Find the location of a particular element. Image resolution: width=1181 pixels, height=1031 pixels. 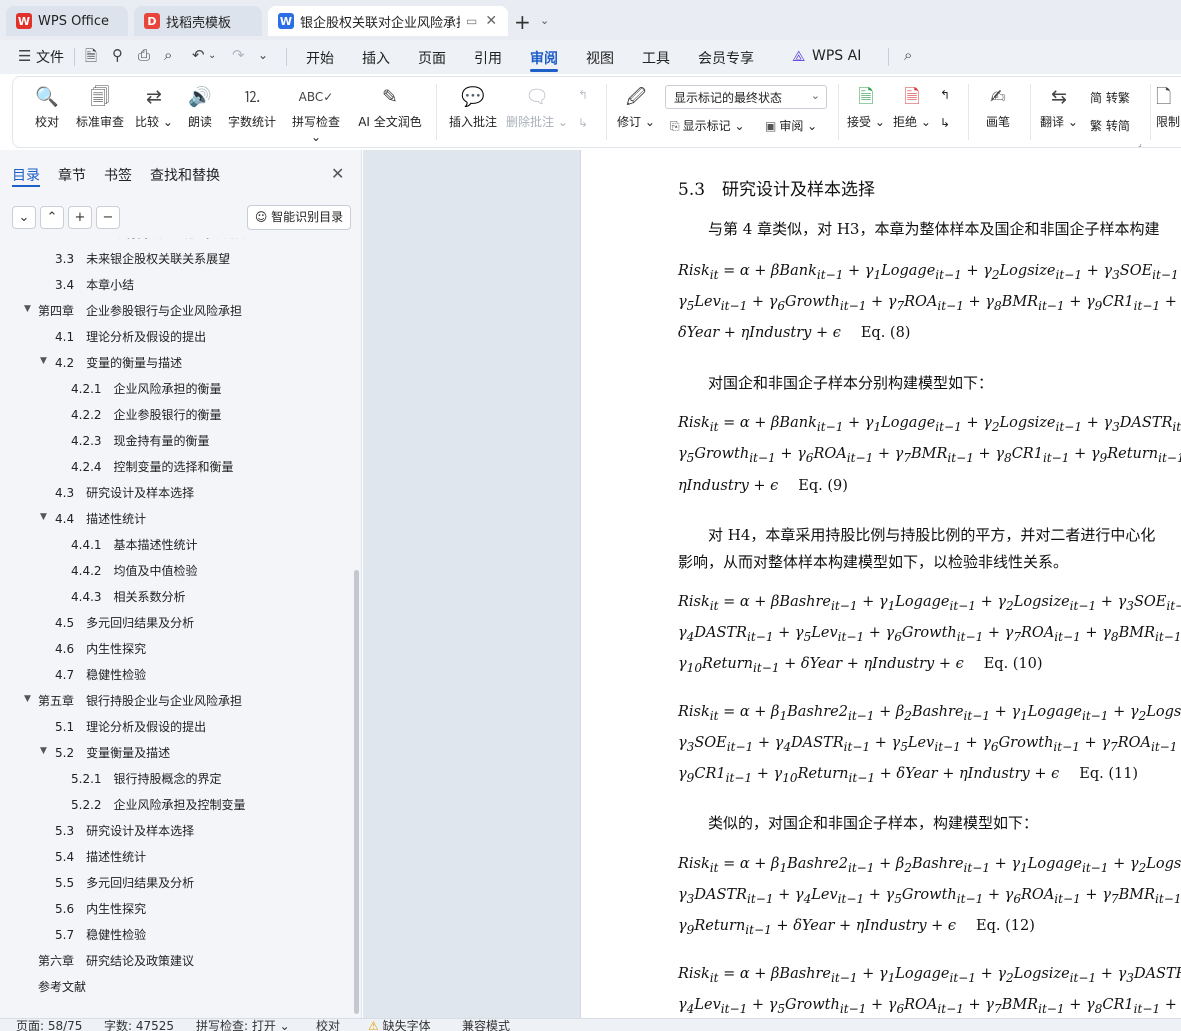

search-icon: ⌕ is located at coordinates (908, 55).